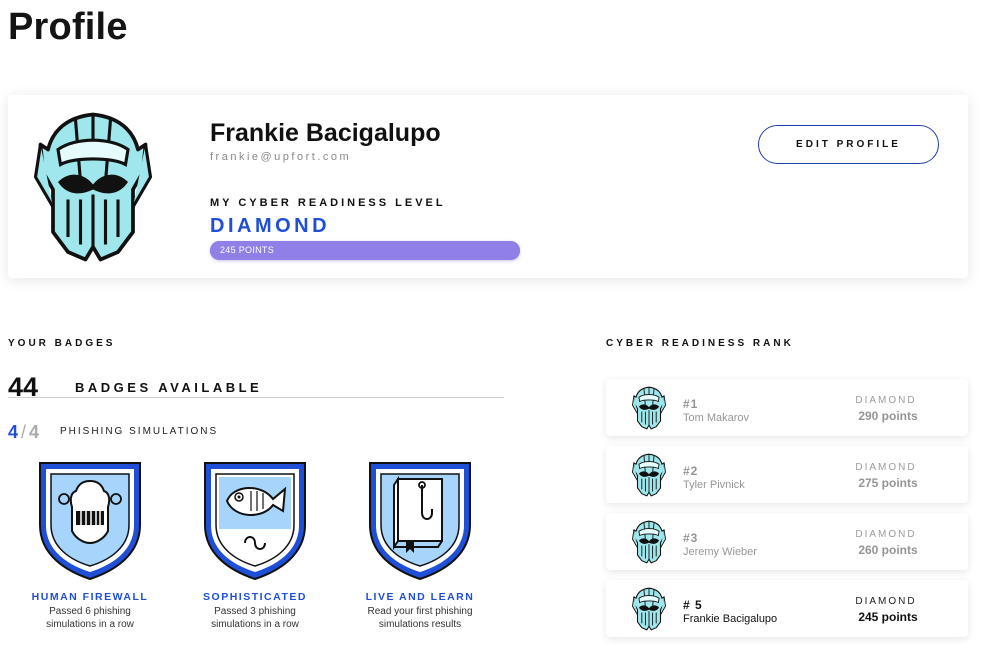 The width and height of the screenshot is (986, 646). Describe the element at coordinates (23, 387) in the screenshot. I see `badges-count: 44` at that location.